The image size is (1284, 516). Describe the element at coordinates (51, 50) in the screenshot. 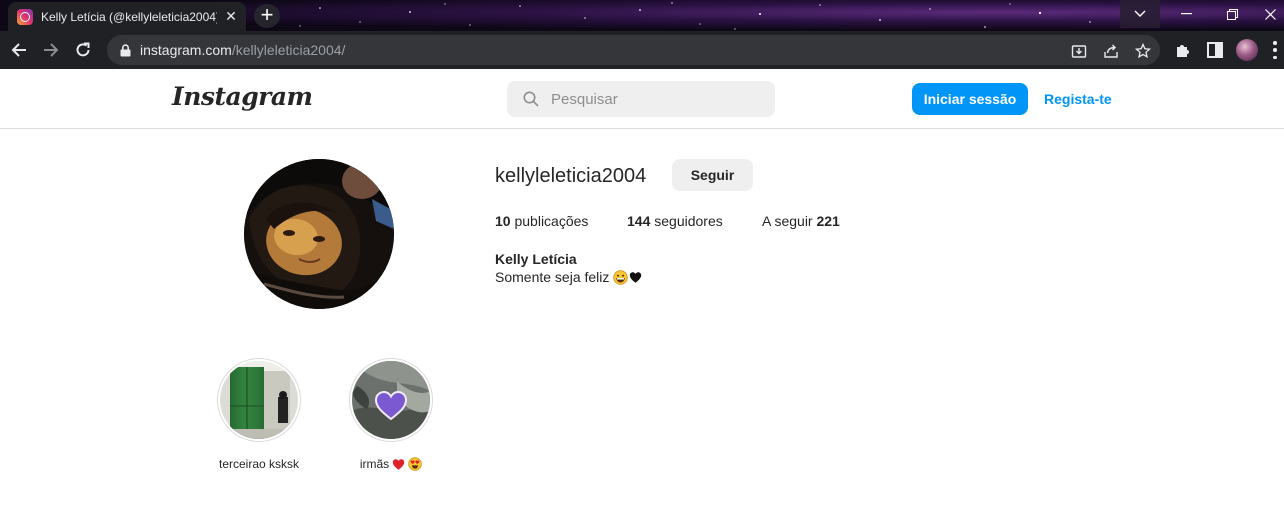

I see `forward-arrow-icon` at that location.